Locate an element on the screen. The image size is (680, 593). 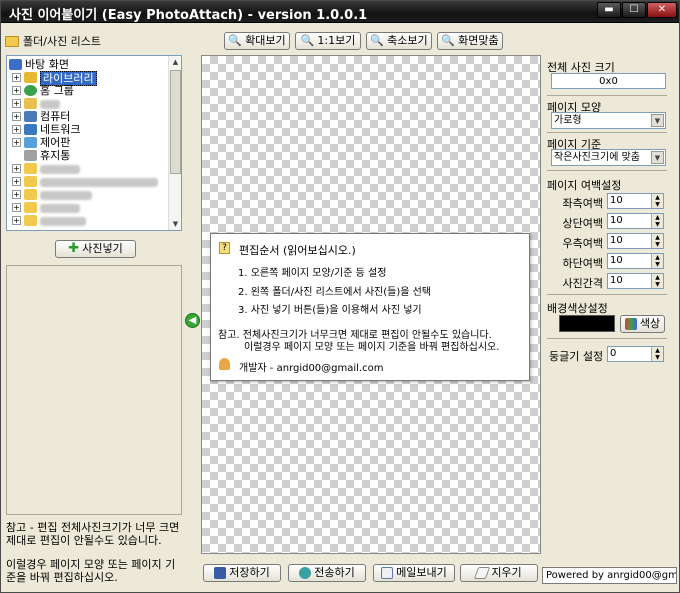
scroll-up-icon: ▲ is located at coordinates (175, 62).